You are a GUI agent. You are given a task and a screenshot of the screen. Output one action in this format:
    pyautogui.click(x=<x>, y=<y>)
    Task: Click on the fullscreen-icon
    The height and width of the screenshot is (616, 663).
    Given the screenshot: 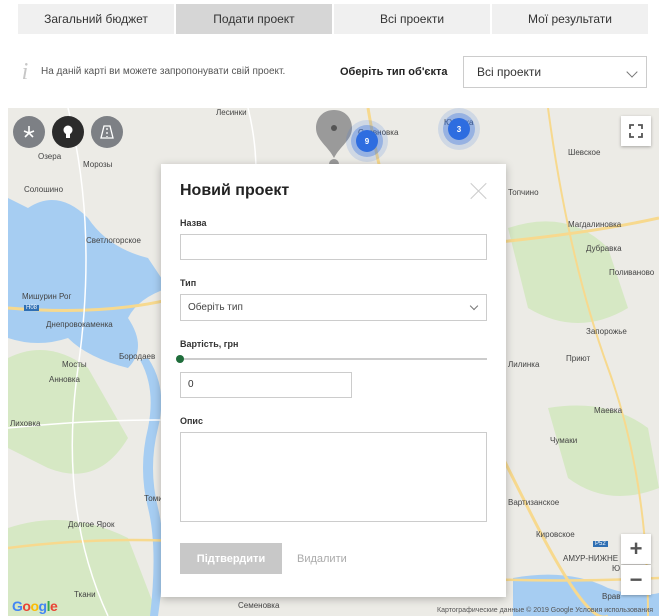 What is the action you would take?
    pyautogui.click(x=636, y=131)
    